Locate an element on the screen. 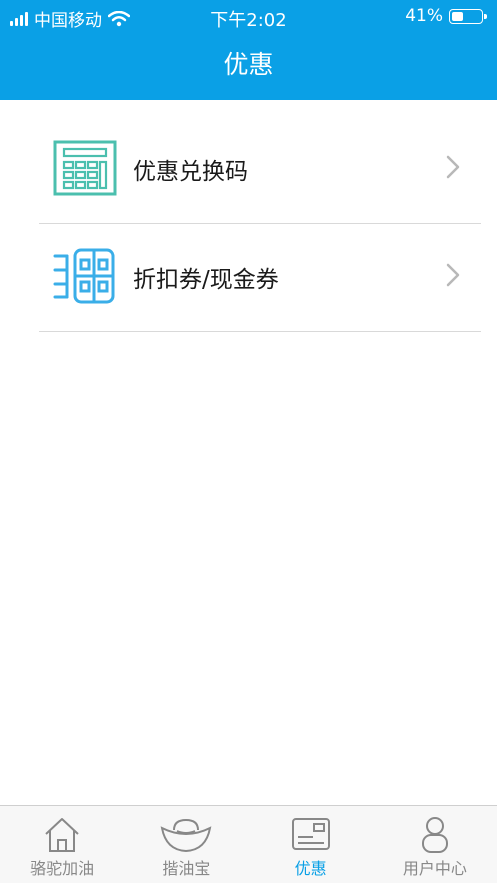 The height and width of the screenshot is (883, 497). status-bar: 中国移动 下午2:02 41% is located at coordinates (248, 17).